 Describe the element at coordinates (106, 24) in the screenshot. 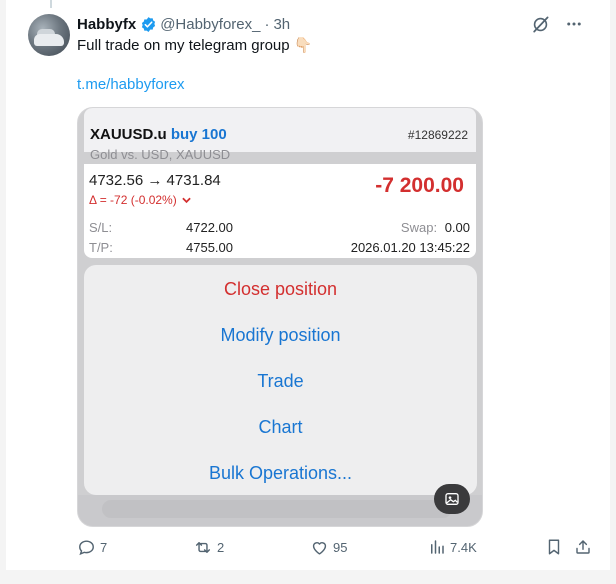

I see `display-name: Habbyfx` at that location.